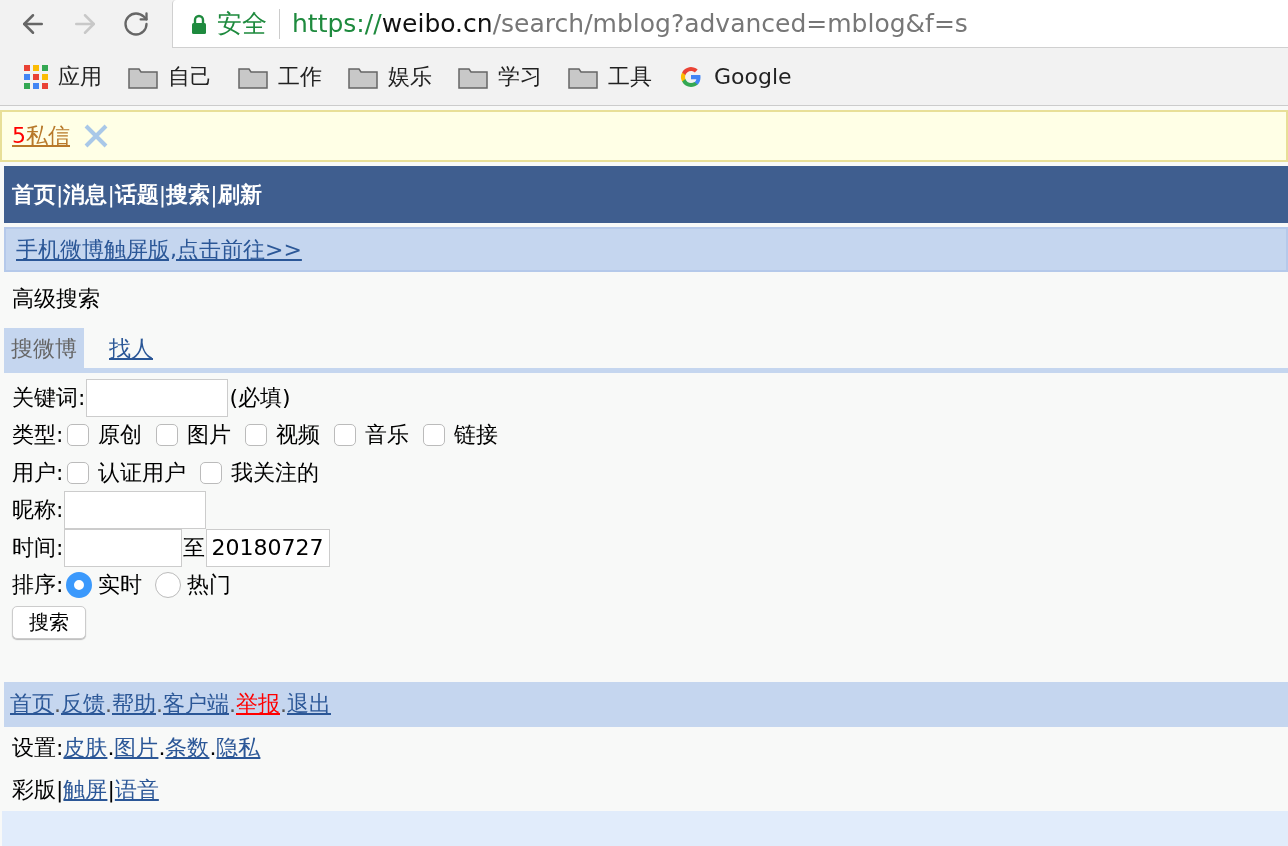  I want to click on footer-link: 首页, so click(32, 704).